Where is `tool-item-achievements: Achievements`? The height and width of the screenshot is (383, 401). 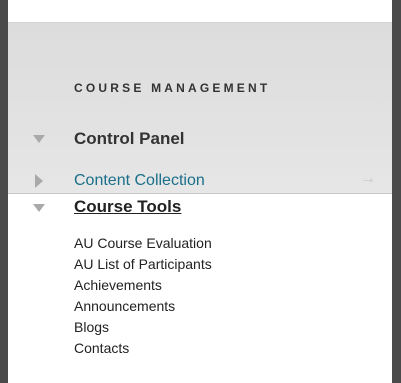 tool-item-achievements: Achievements is located at coordinates (143, 285).